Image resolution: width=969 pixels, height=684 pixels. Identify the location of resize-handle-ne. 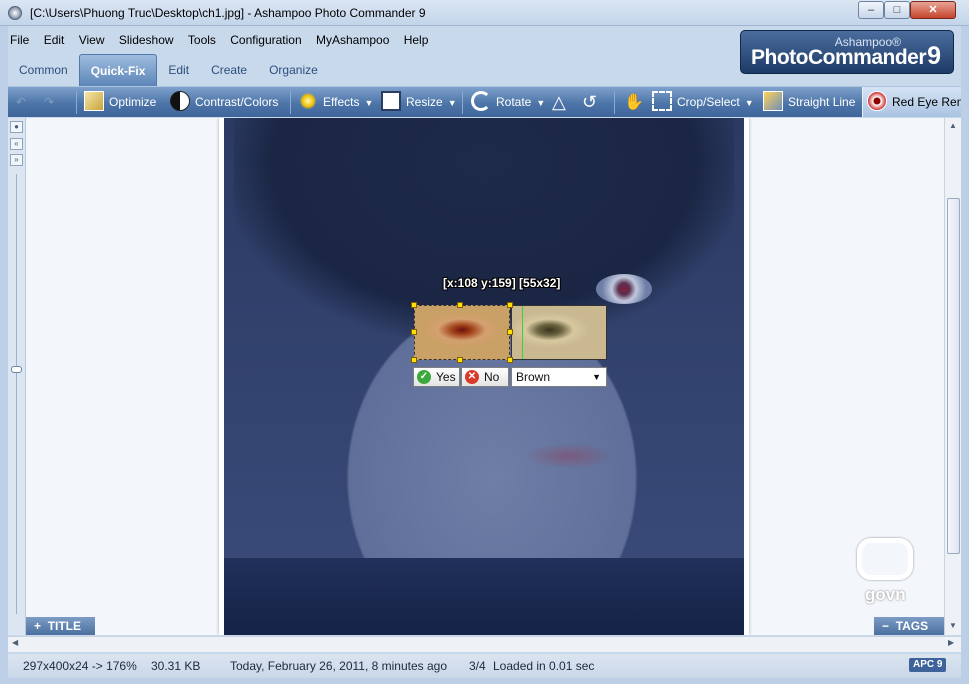
(510, 305).